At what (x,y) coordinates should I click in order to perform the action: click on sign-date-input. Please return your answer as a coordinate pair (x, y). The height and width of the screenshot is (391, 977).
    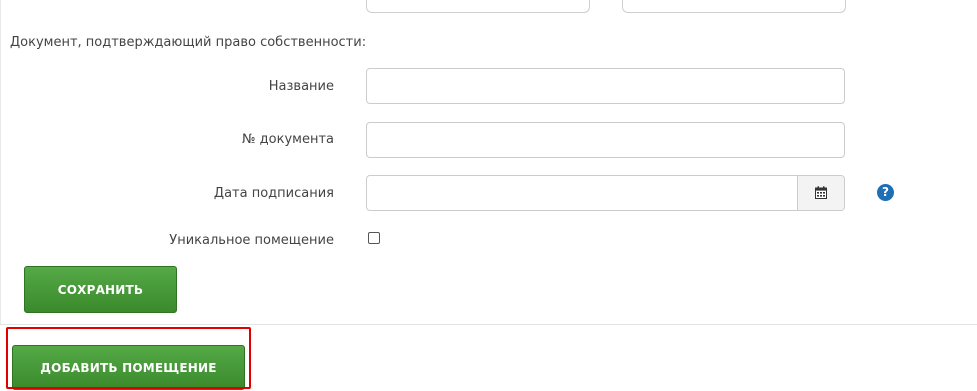
    Looking at the image, I should click on (582, 193).